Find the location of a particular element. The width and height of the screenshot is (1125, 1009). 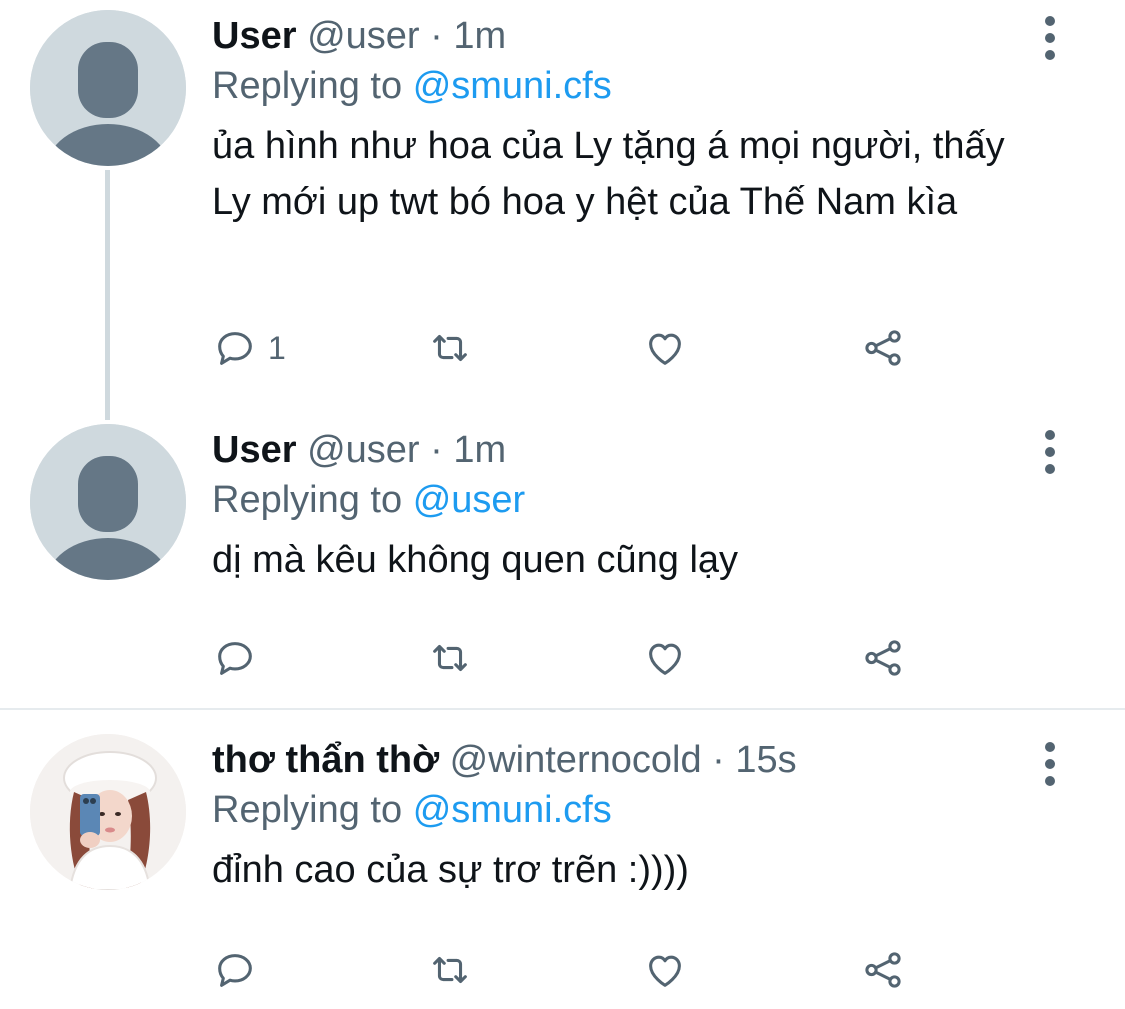

display-name: thơ thẩn thờ is located at coordinates (325, 760).